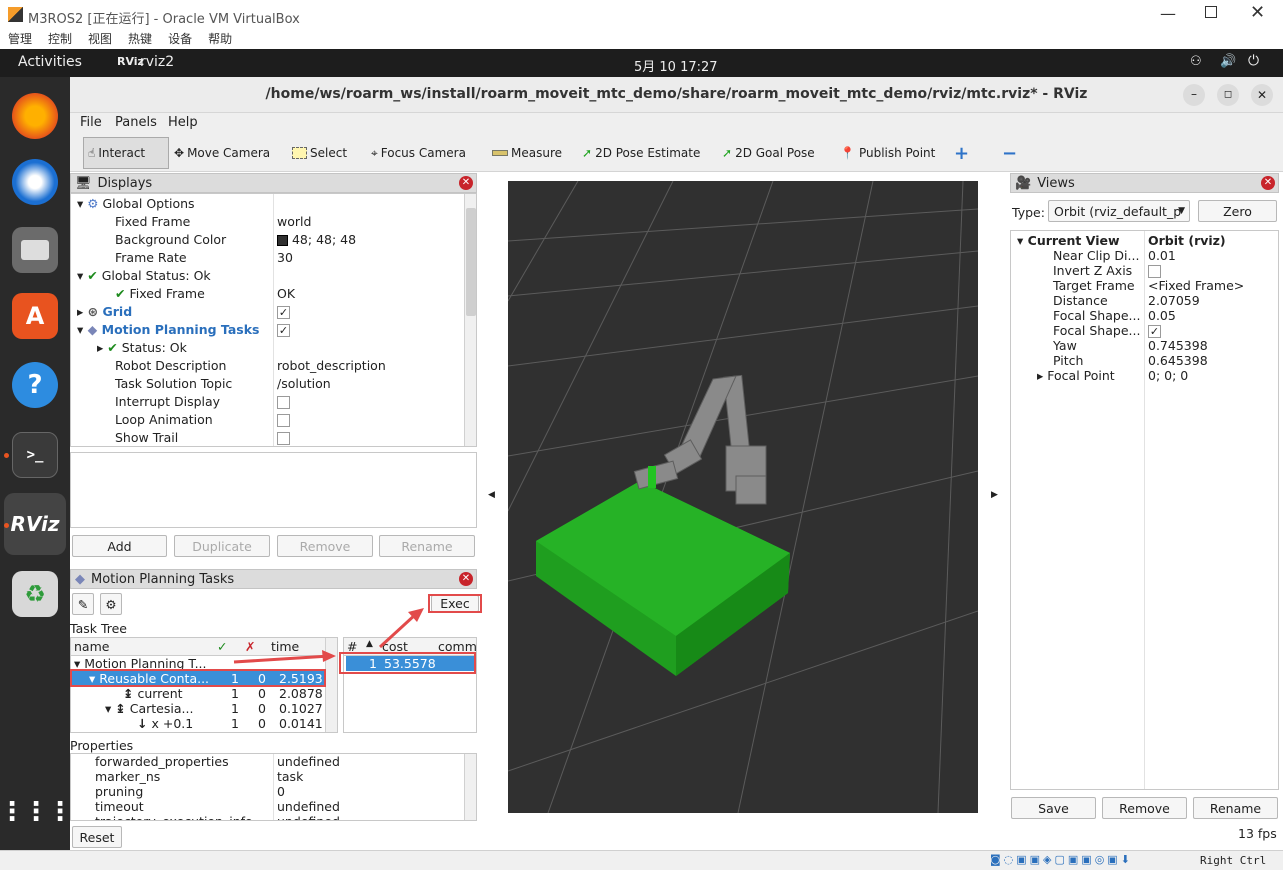  Describe the element at coordinates (1211, 12) in the screenshot. I see `maximize-icon` at that location.